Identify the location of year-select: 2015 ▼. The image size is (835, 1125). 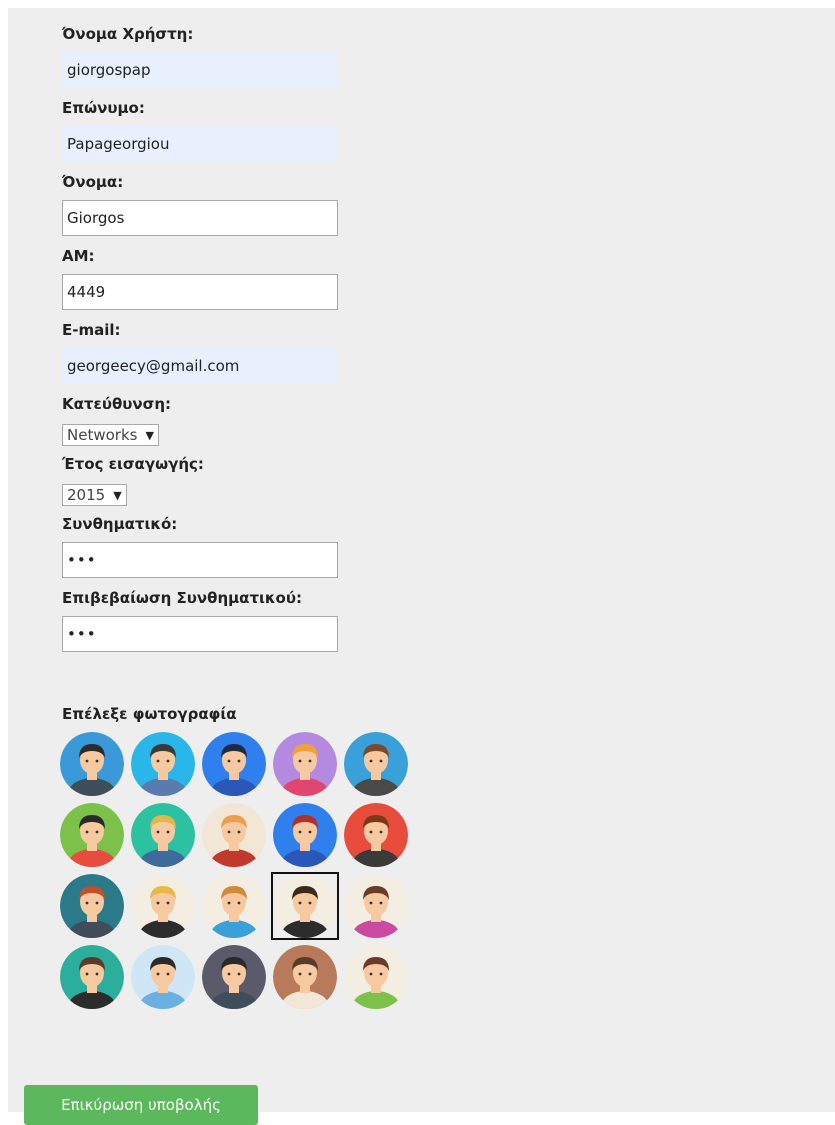
(94, 495).